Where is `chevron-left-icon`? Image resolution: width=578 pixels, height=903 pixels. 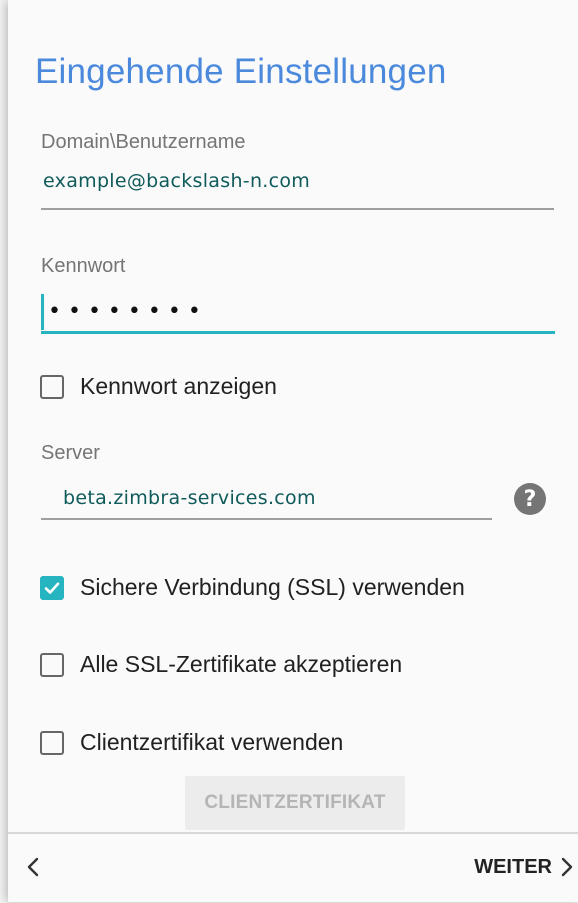
chevron-left-icon is located at coordinates (33, 867).